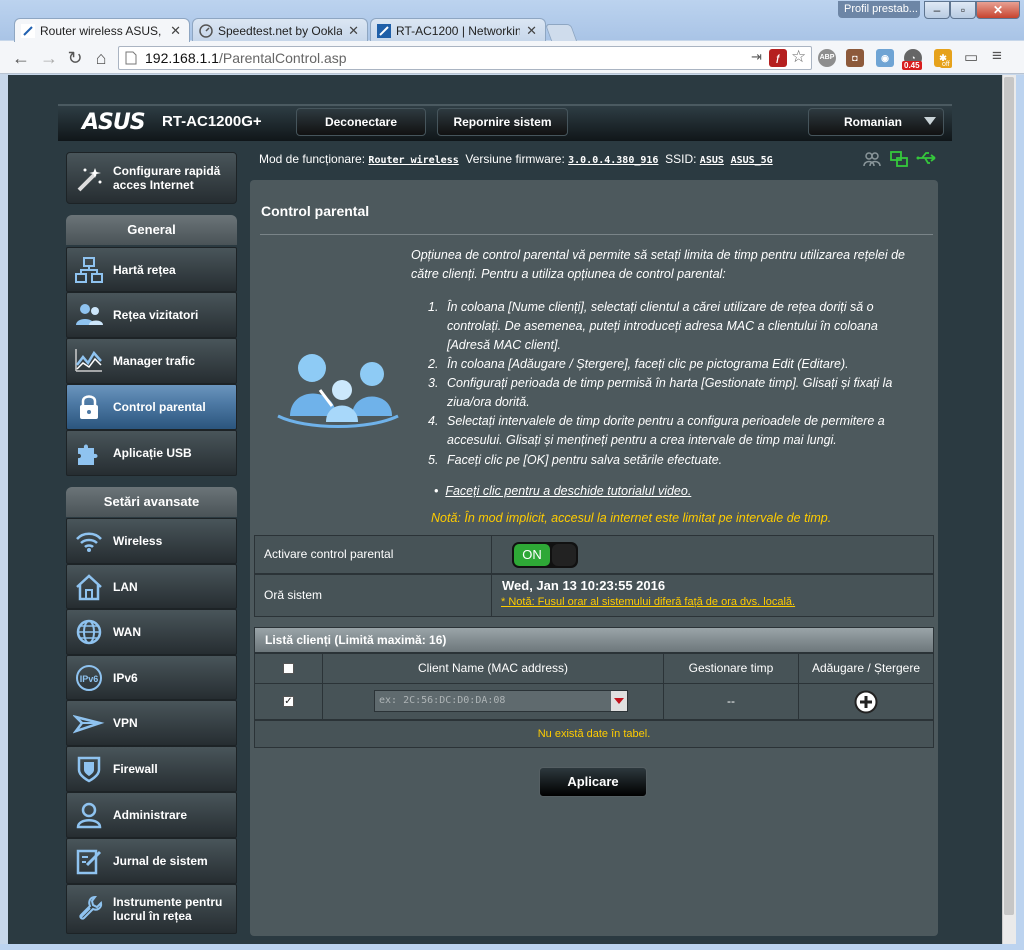  Describe the element at coordinates (182, 58) in the screenshot. I see `url-host: 192.168.1.1` at that location.